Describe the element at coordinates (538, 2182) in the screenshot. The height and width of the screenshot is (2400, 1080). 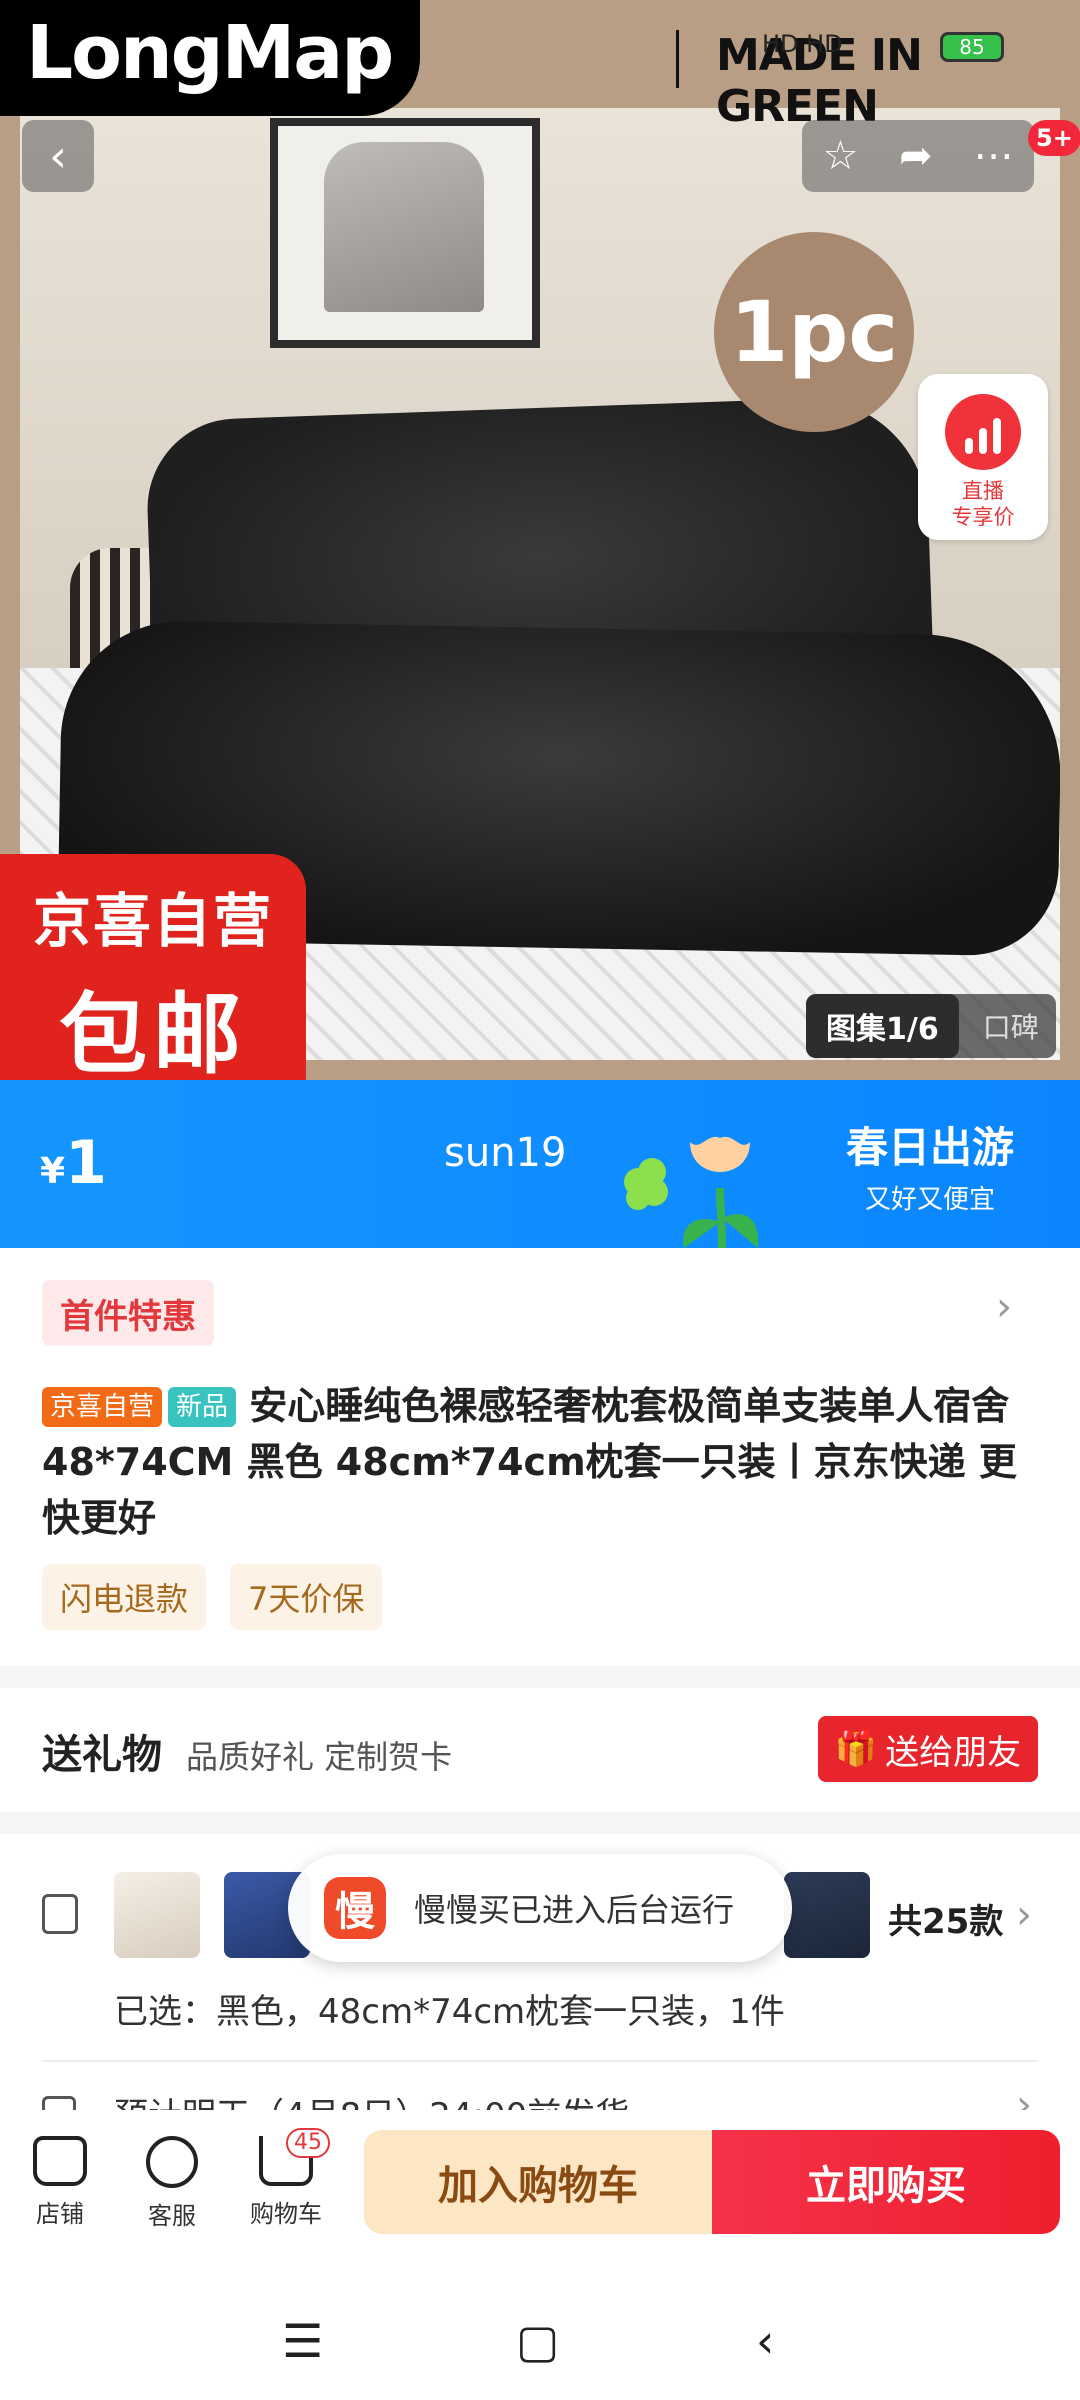
I see `add-to-cart-button: 加入购物车` at that location.